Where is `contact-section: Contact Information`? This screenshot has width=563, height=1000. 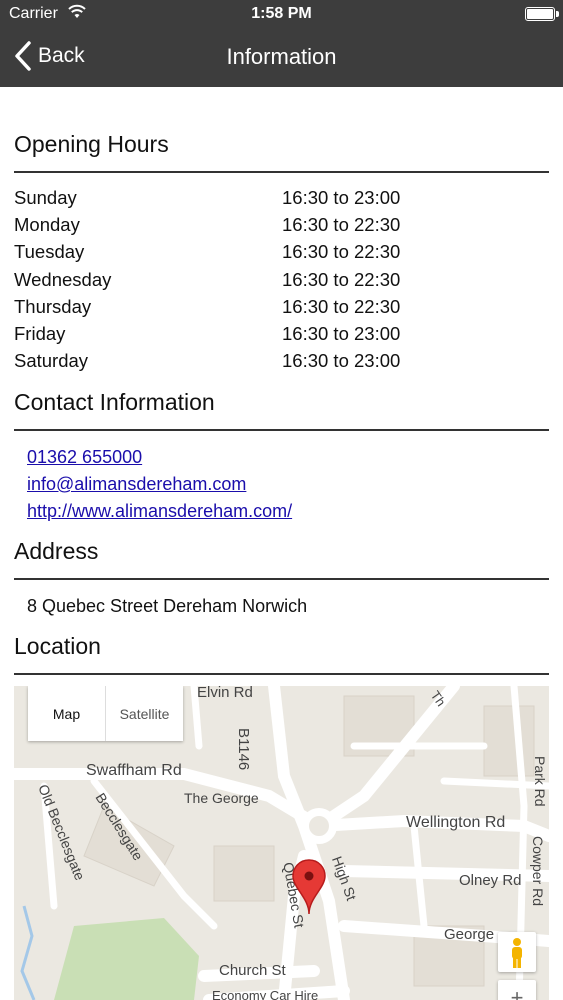 contact-section: Contact Information is located at coordinates (281, 409).